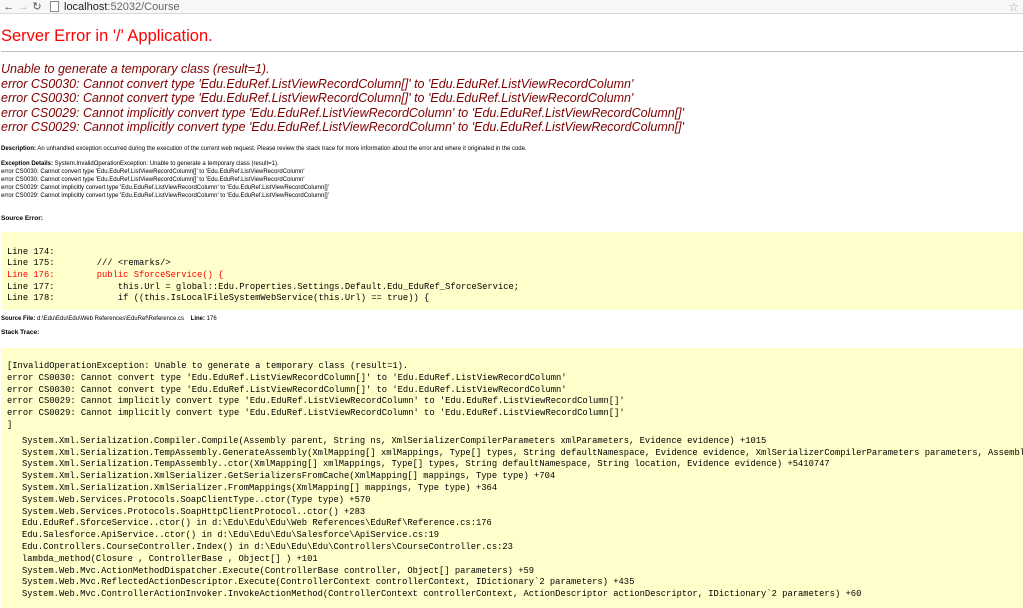 The width and height of the screenshot is (1023, 608). Describe the element at coordinates (20, 333) in the screenshot. I see `stack-trace-label: Stack Trace:` at that location.